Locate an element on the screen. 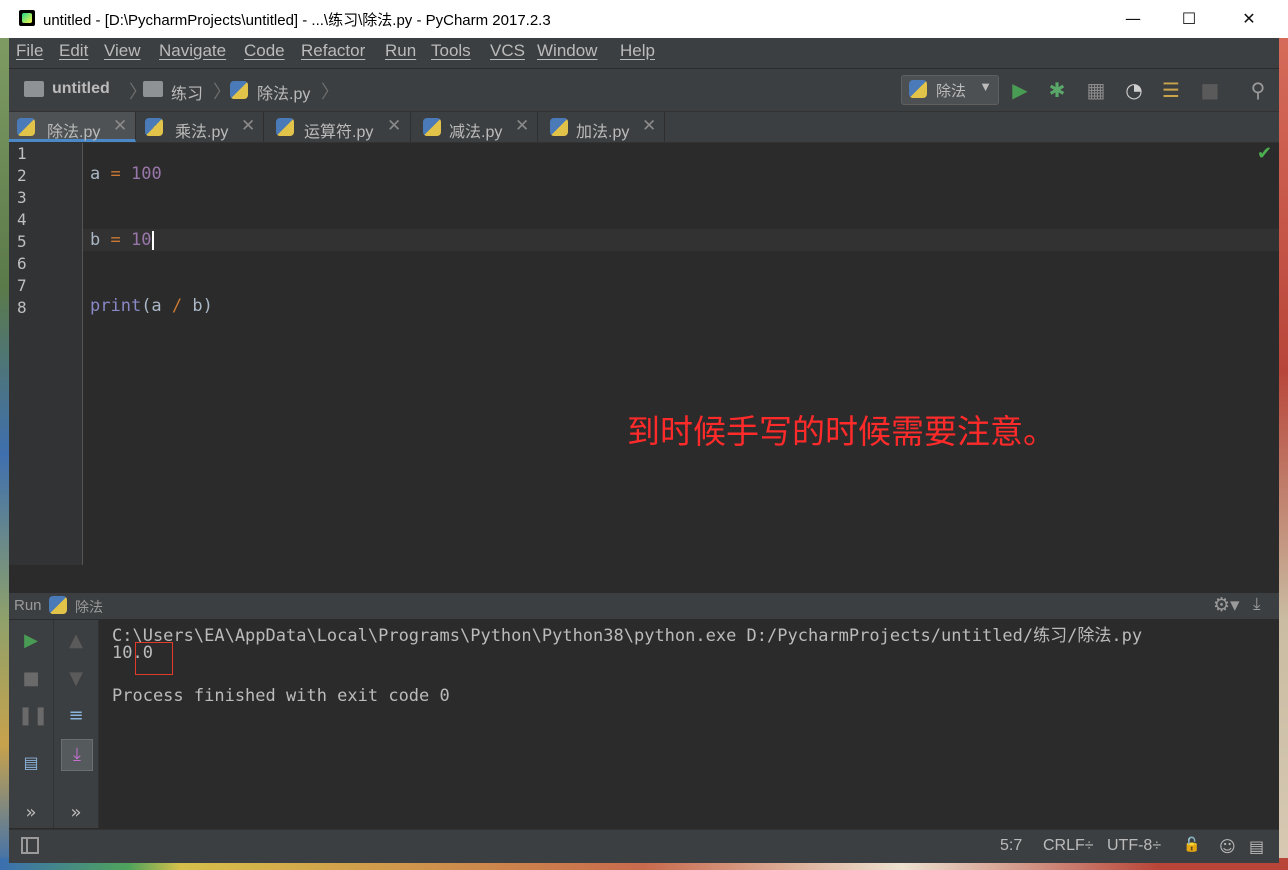 This screenshot has width=1288, height=870. menu-edit: Edit is located at coordinates (73, 51).